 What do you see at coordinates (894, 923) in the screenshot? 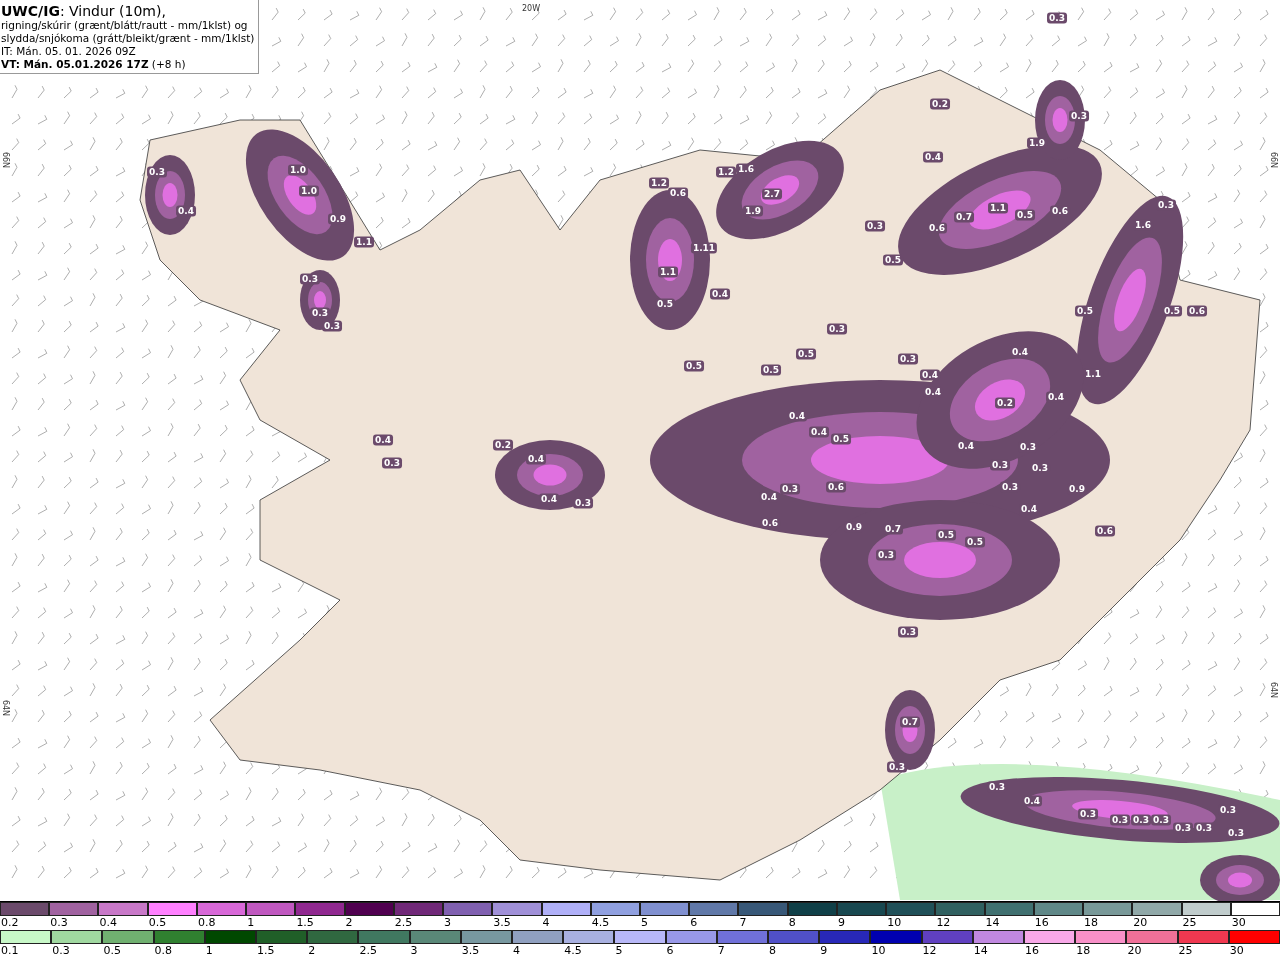
I see `legend-label: 10` at bounding box center [894, 923].